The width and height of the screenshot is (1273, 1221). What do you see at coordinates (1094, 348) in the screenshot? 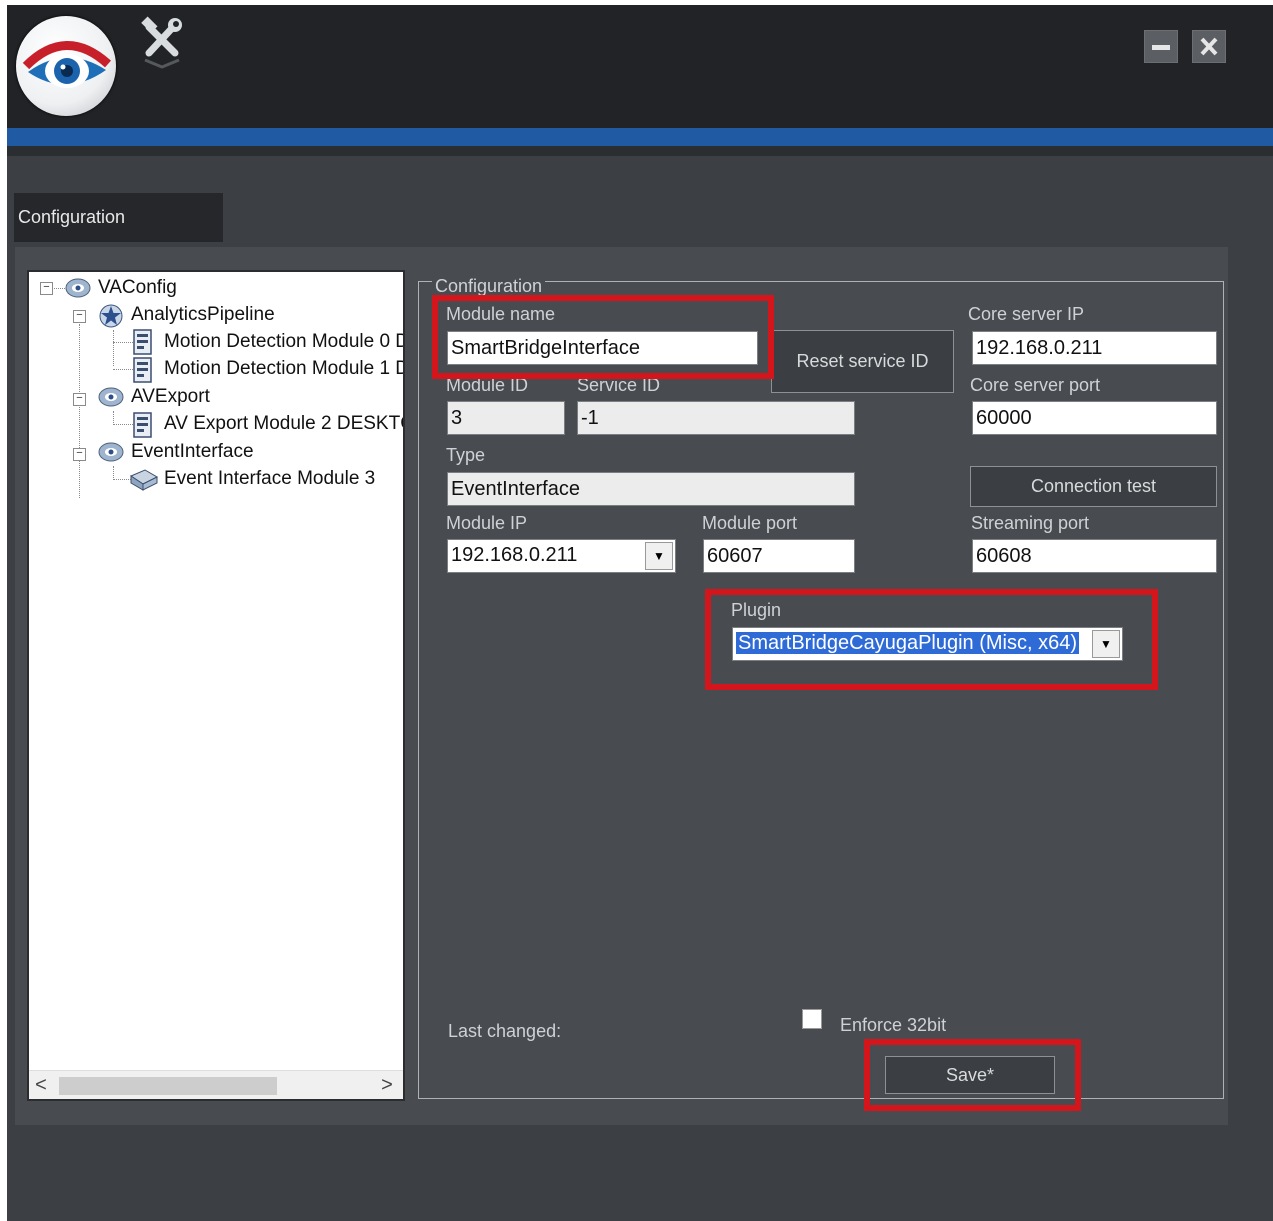
I see `core-server-ip-input` at bounding box center [1094, 348].